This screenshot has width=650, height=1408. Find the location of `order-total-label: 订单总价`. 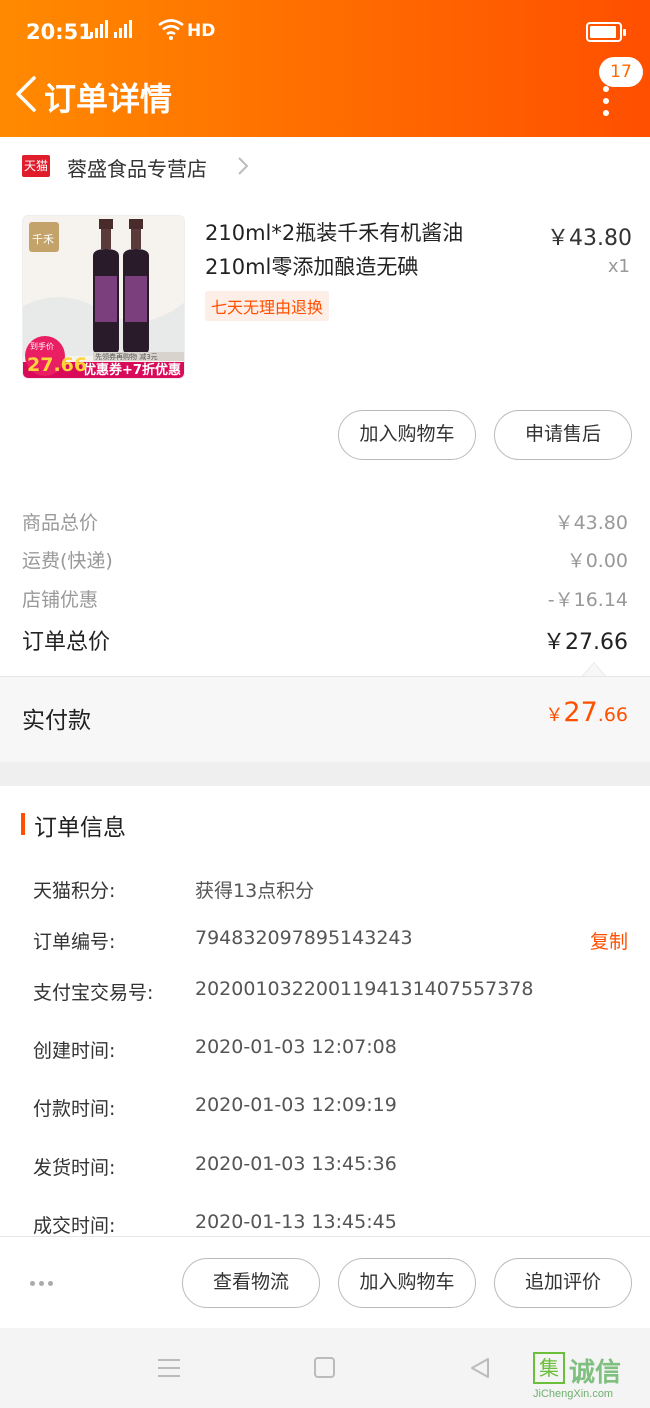

order-total-label: 订单总价 is located at coordinates (66, 642).